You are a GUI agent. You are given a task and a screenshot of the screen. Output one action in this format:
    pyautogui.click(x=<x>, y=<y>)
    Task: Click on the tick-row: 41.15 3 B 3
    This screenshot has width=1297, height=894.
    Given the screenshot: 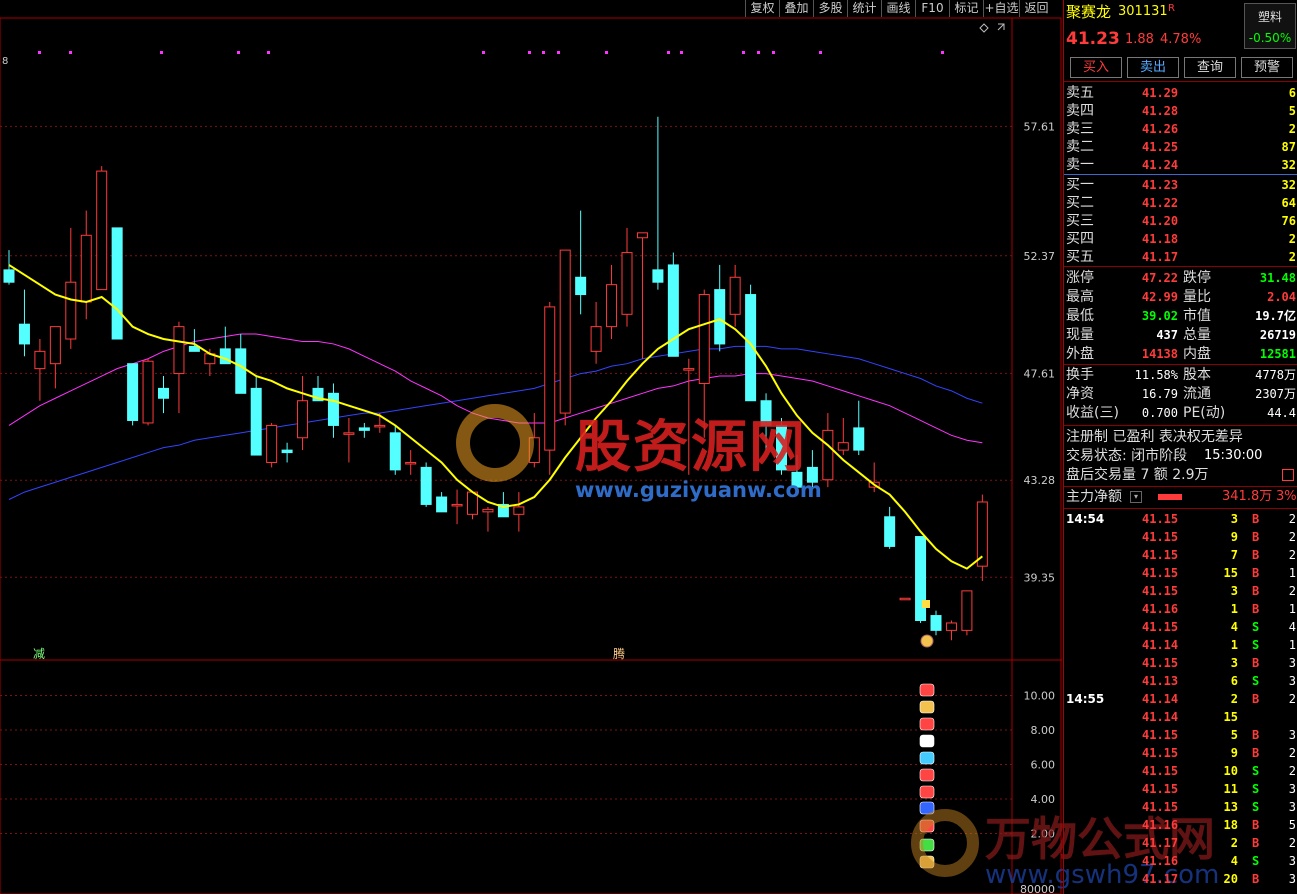 What is the action you would take?
    pyautogui.click(x=1180, y=663)
    